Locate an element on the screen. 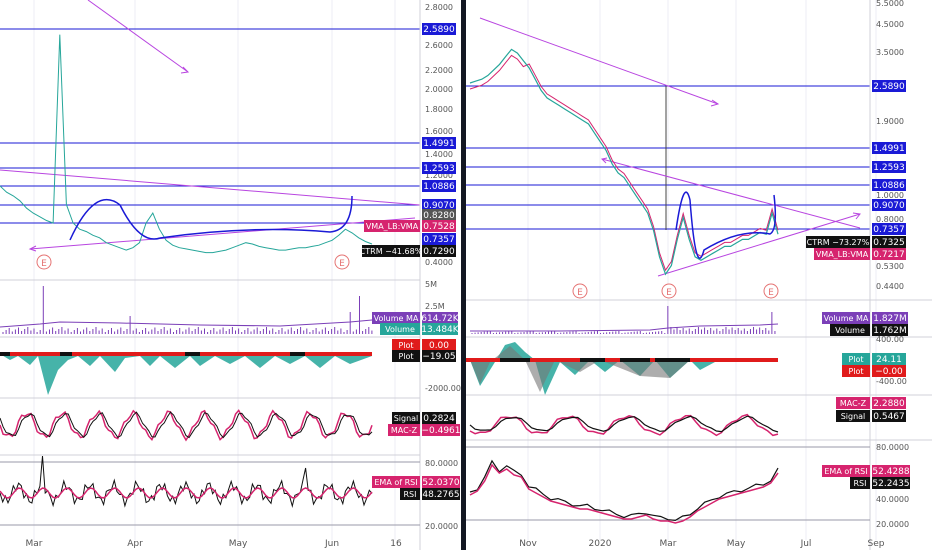  axis-tick: 5M is located at coordinates (431, 284).